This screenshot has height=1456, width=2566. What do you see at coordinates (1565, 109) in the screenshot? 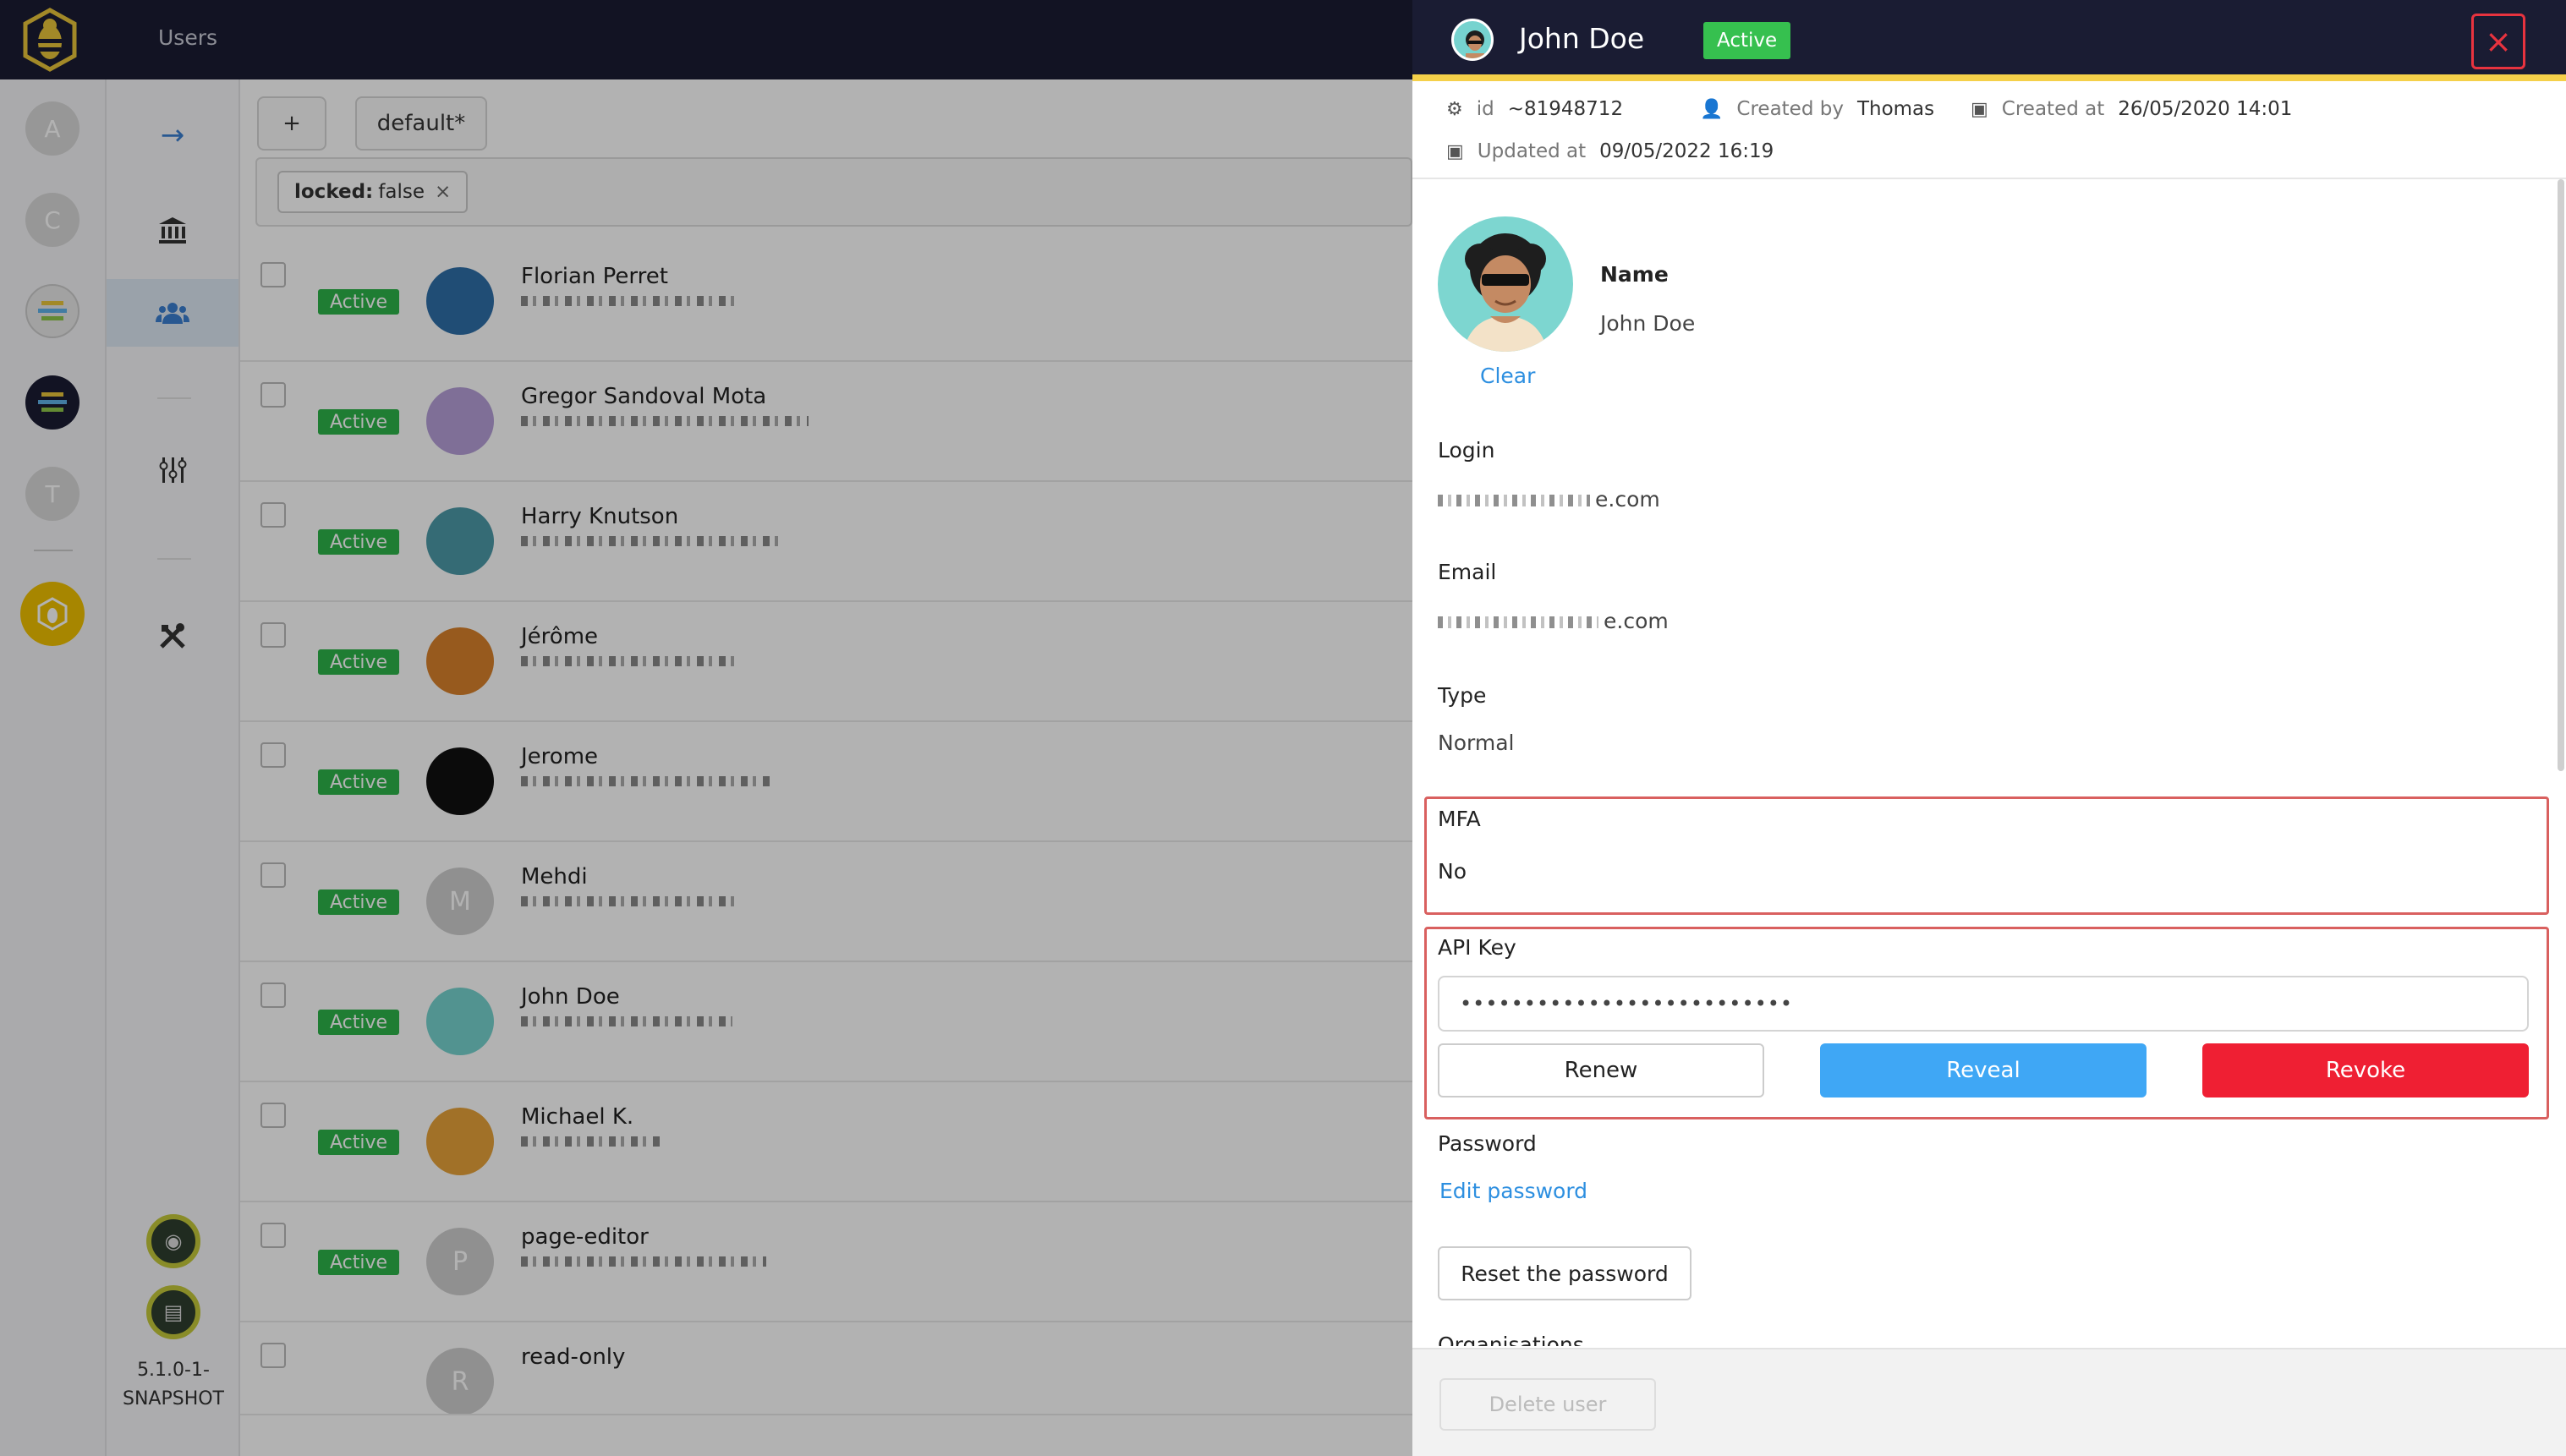
I see `meta-value: ~81948712` at bounding box center [1565, 109].